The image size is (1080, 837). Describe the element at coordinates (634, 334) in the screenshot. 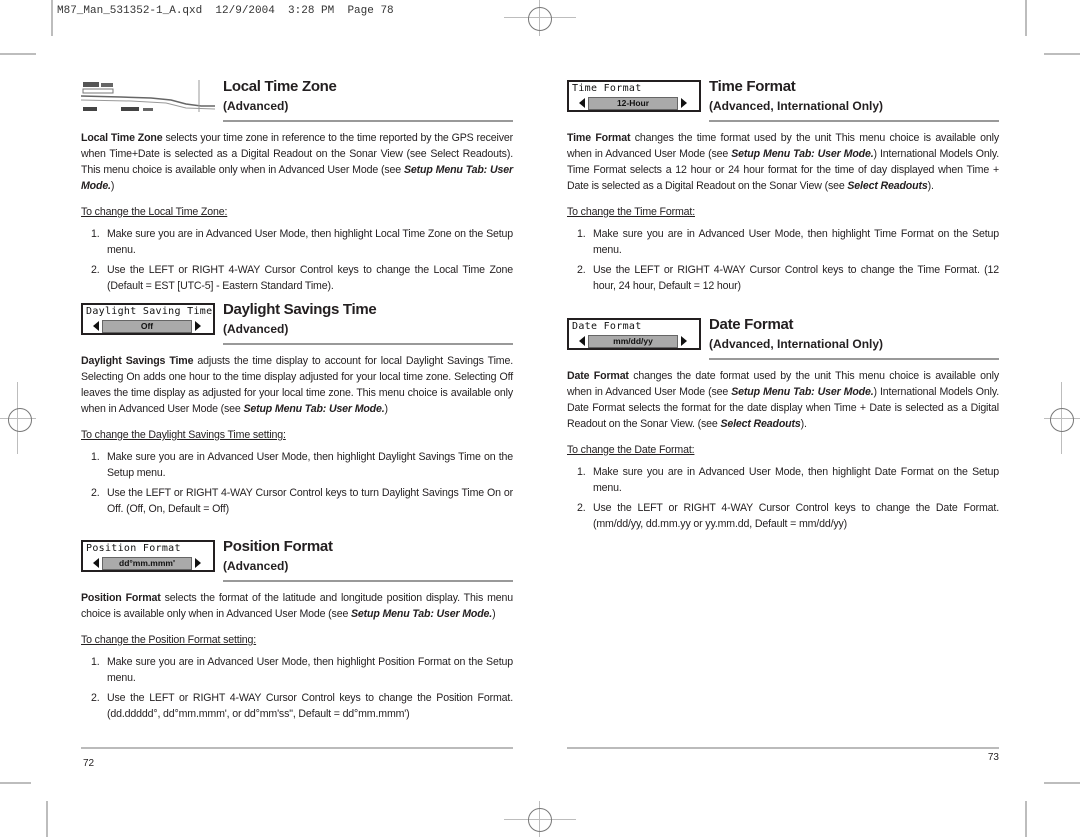

I see `menu-screen-preview: Date Format mm/dd/yy` at that location.